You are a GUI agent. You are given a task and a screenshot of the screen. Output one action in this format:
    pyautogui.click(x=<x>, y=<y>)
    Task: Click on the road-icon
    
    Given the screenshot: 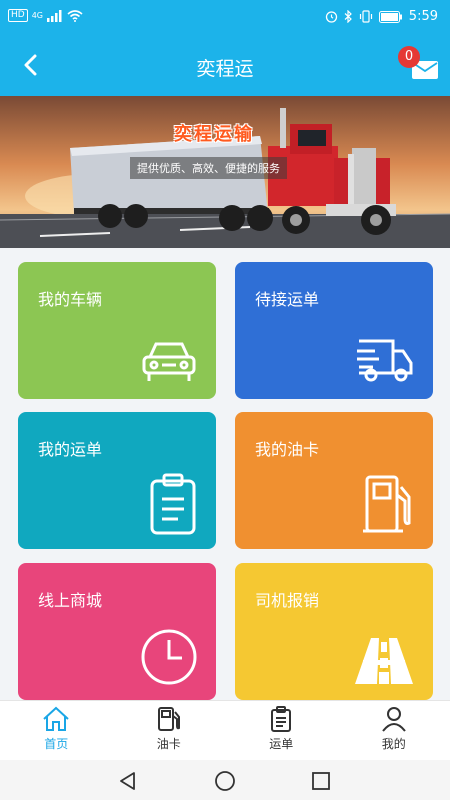 What is the action you would take?
    pyautogui.click(x=384, y=661)
    